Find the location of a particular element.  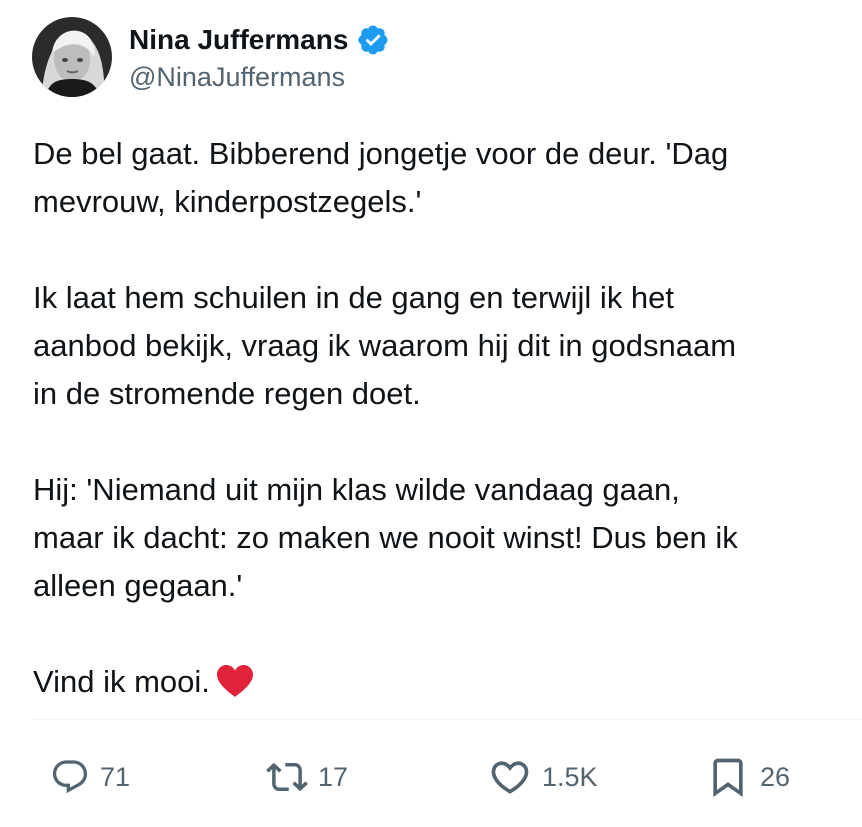

red-heart-emoji-icon is located at coordinates (235, 688).